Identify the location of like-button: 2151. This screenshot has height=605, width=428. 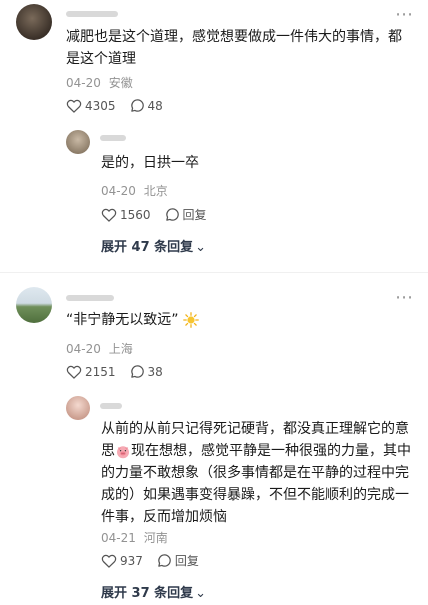
(91, 372).